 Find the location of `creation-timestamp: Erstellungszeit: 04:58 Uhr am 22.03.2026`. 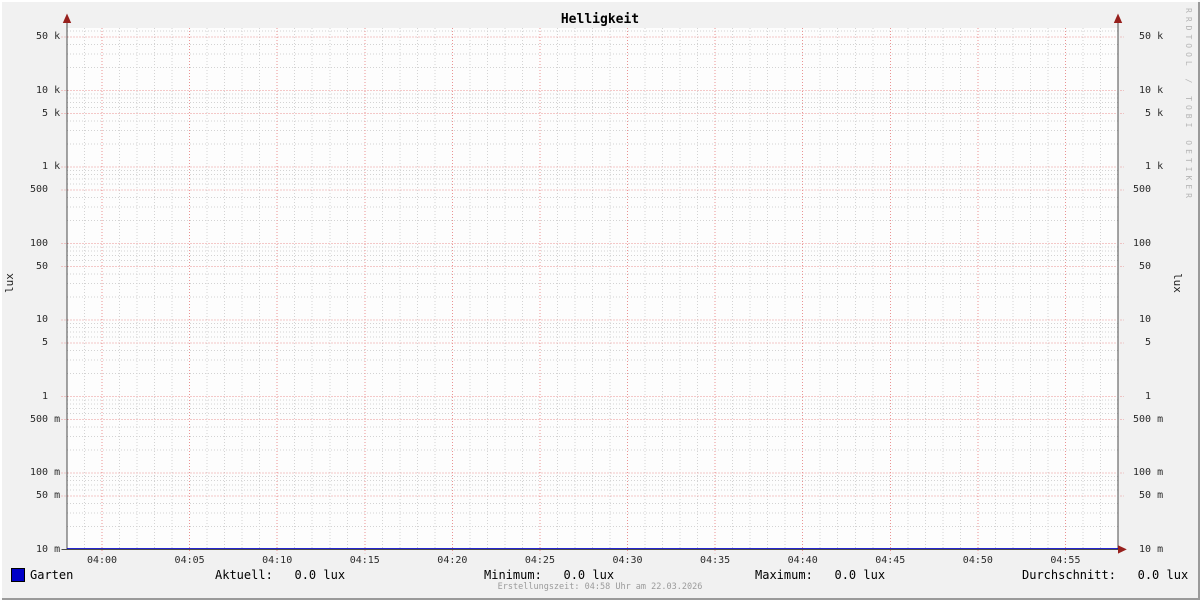

creation-timestamp: Erstellungszeit: 04:58 Uhr am 22.03.2026 is located at coordinates (600, 587).